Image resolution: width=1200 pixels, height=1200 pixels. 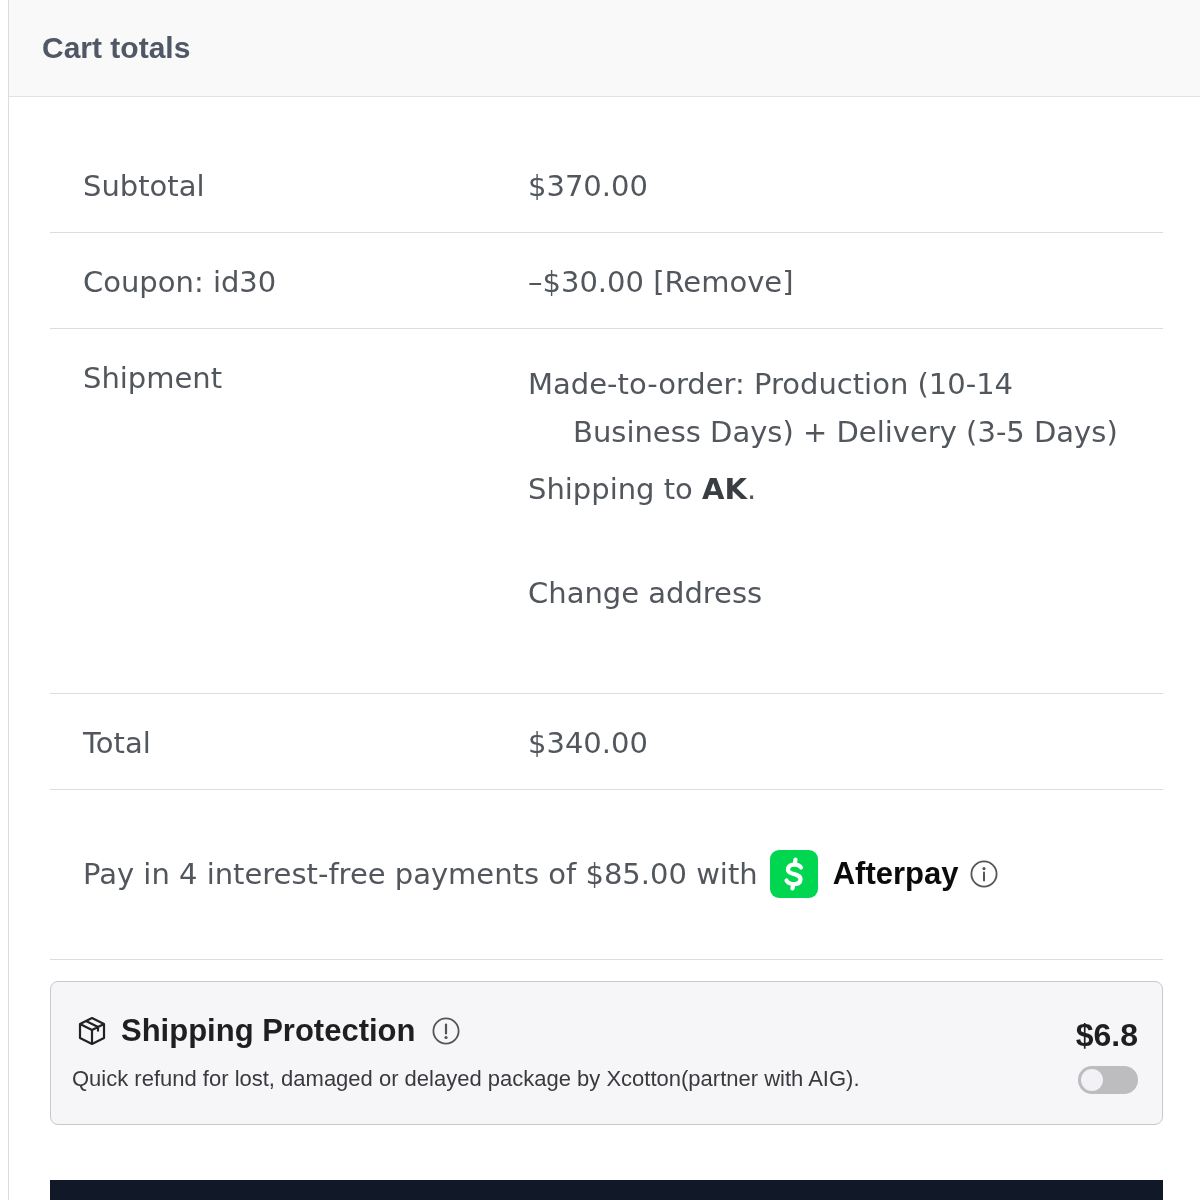 What do you see at coordinates (895, 874) in the screenshot?
I see `afterpay-brand-name: Afterpay` at bounding box center [895, 874].